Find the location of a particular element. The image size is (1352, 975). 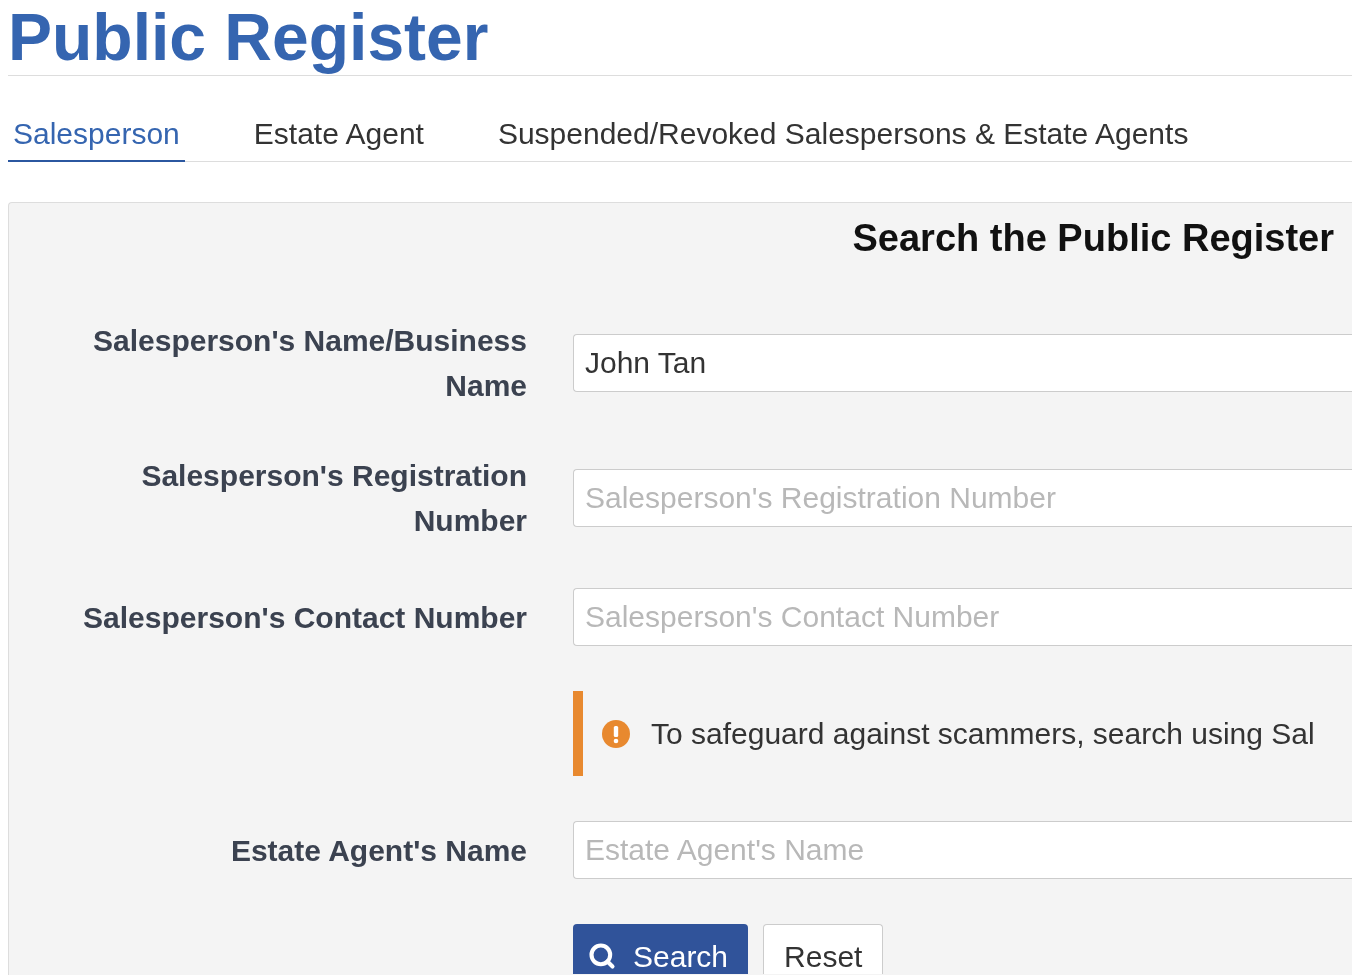

tab: Salesperson is located at coordinates (96, 135).